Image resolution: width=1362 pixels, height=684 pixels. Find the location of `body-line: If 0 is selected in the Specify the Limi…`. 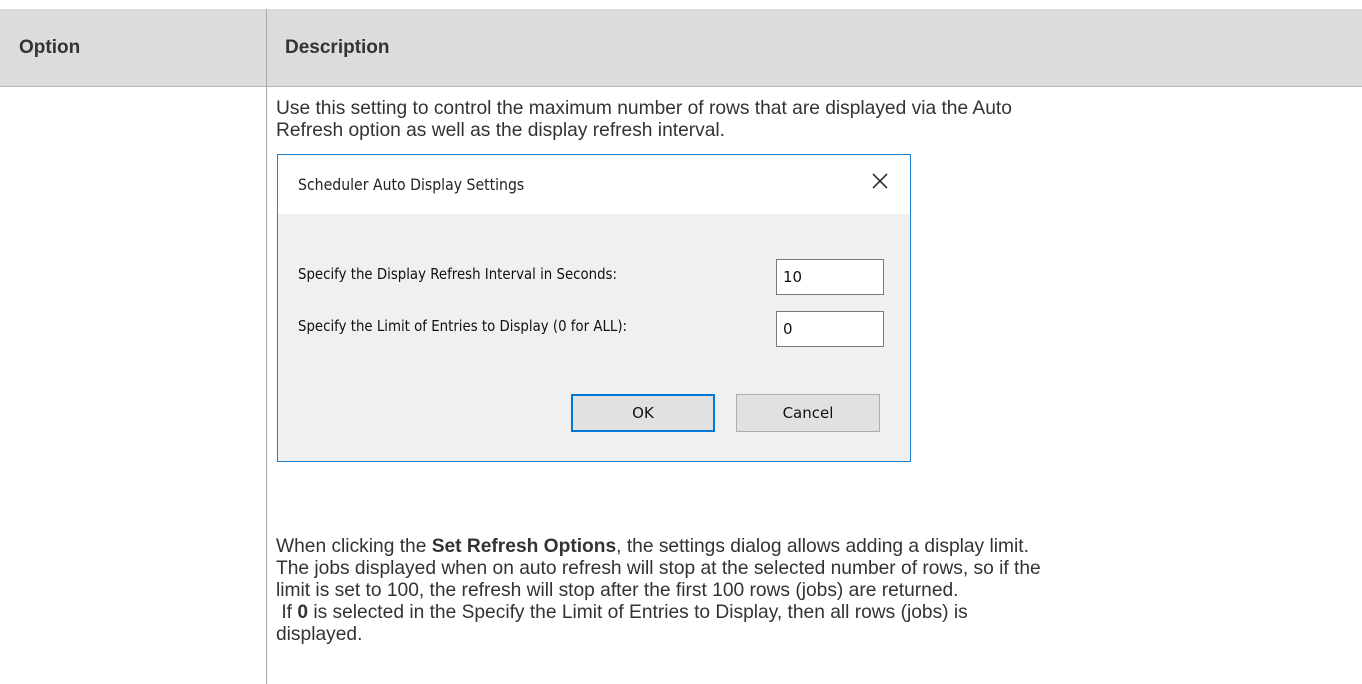

body-line: If 0 is selected in the Specify the Limi… is located at coordinates (658, 613).